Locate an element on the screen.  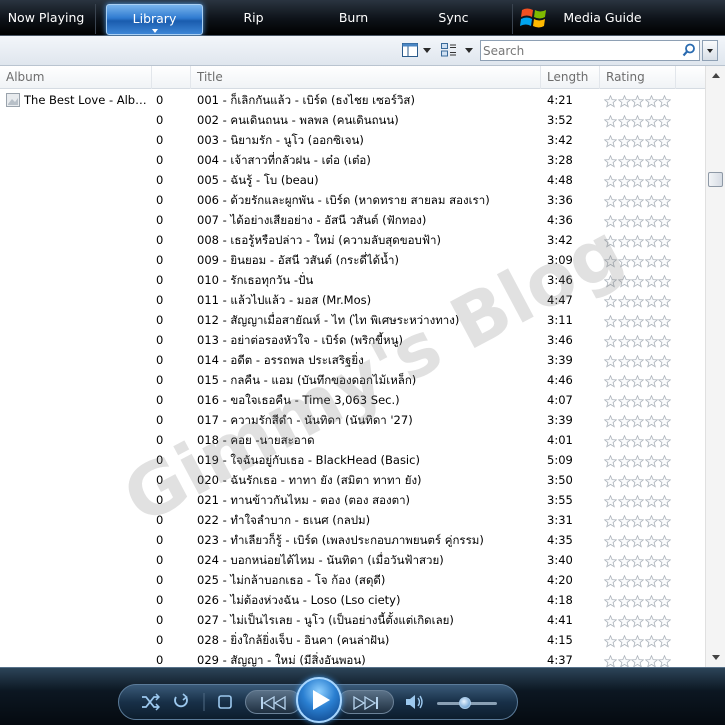
table-row: 0 016 - ขอใจเธอคืน - Time 3,063 Sec.) 4:07 is located at coordinates (352, 400).